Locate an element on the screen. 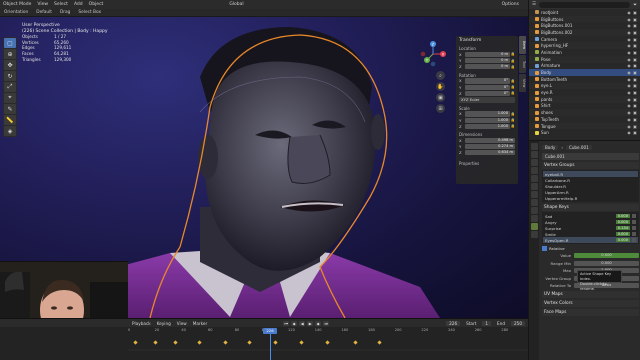 The height and width of the screenshot is (360, 640). object-tab-icon is located at coordinates (534, 186).